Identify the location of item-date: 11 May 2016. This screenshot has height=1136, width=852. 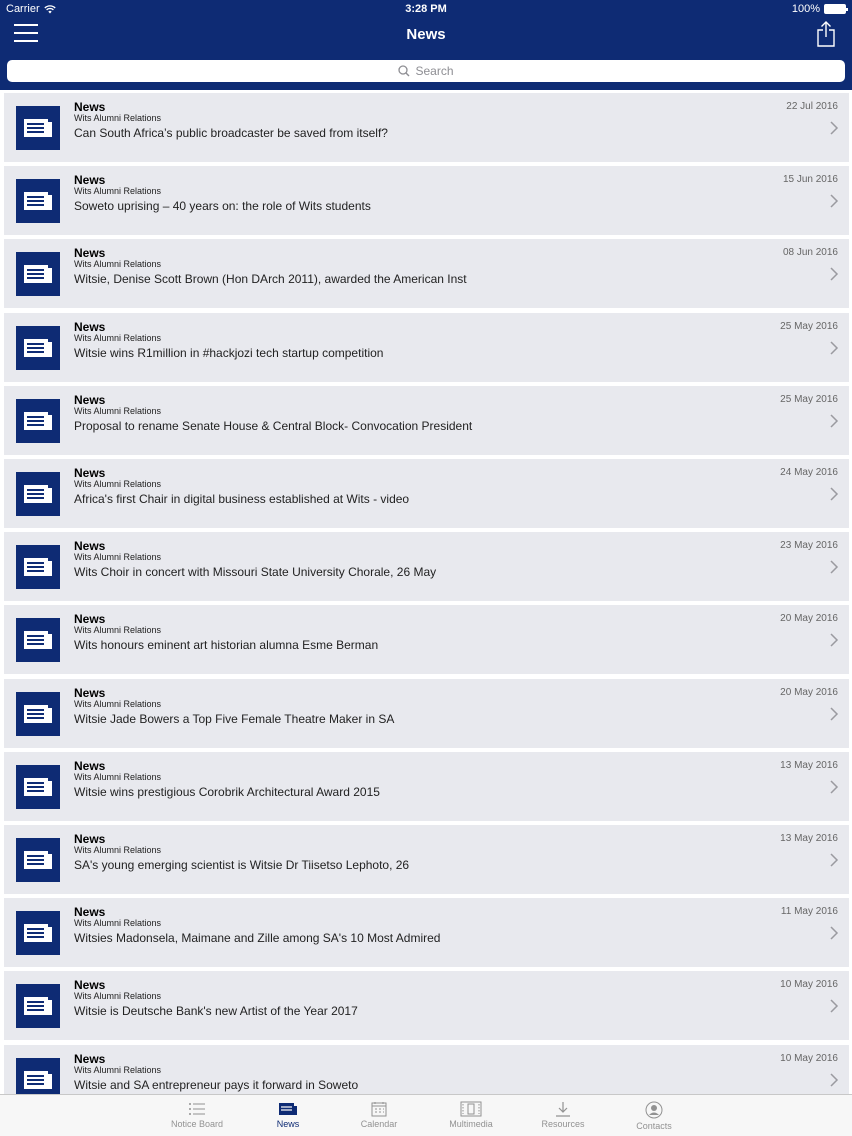
(809, 912).